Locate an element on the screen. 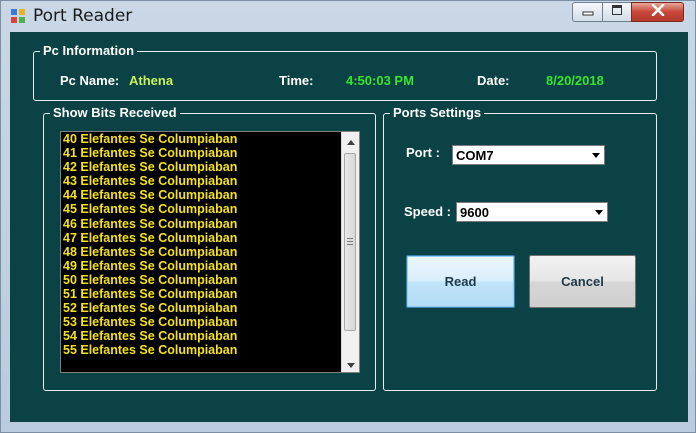  list-item: 42 Elefantes Se Columpiaban is located at coordinates (202, 167).